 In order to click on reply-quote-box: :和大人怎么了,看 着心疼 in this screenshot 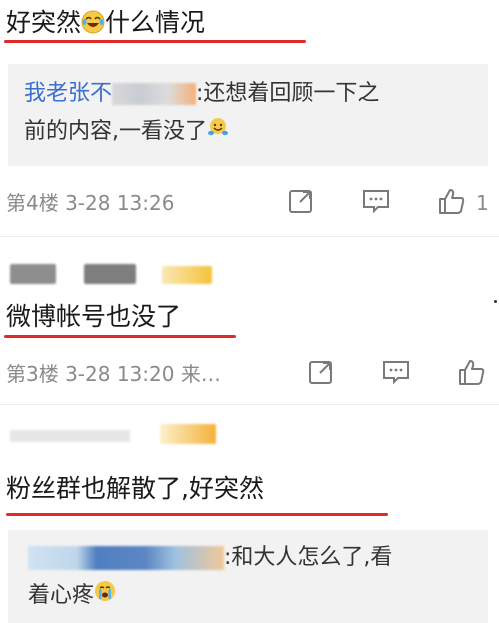, I will do `click(248, 576)`.